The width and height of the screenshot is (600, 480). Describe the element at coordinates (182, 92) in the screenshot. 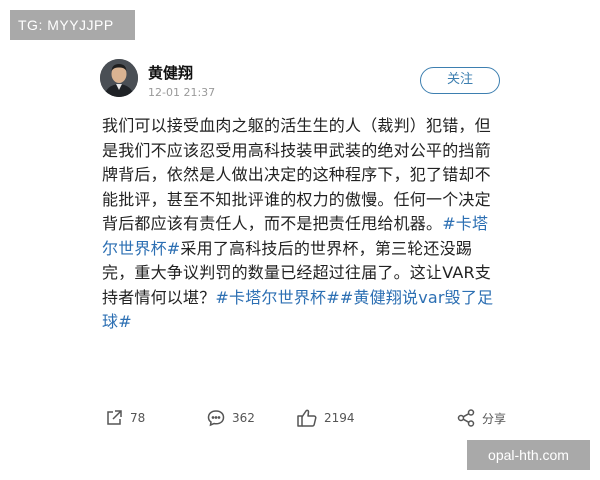

I see `post-timestamp: 12-01 21:37` at that location.